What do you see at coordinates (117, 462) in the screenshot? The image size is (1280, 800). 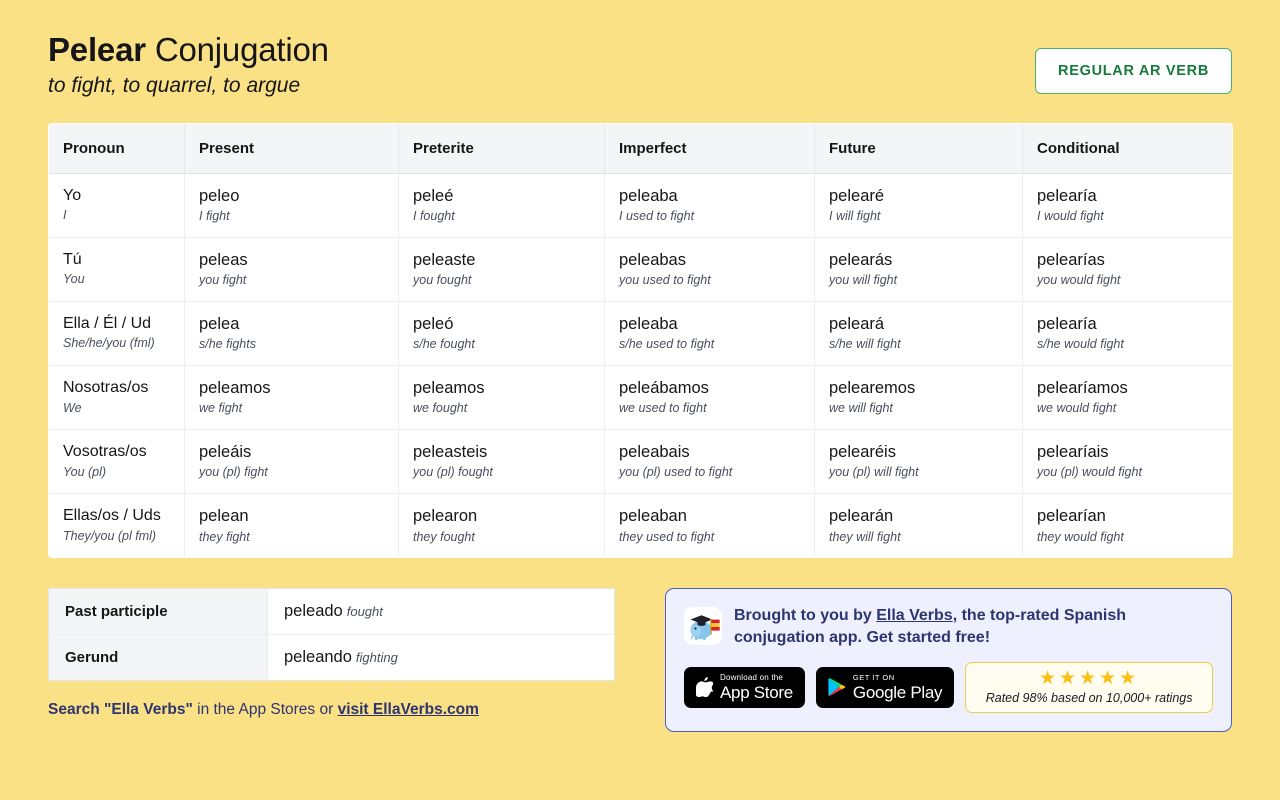 I see `pronoun-cell: Vosotras/os You (pl)` at bounding box center [117, 462].